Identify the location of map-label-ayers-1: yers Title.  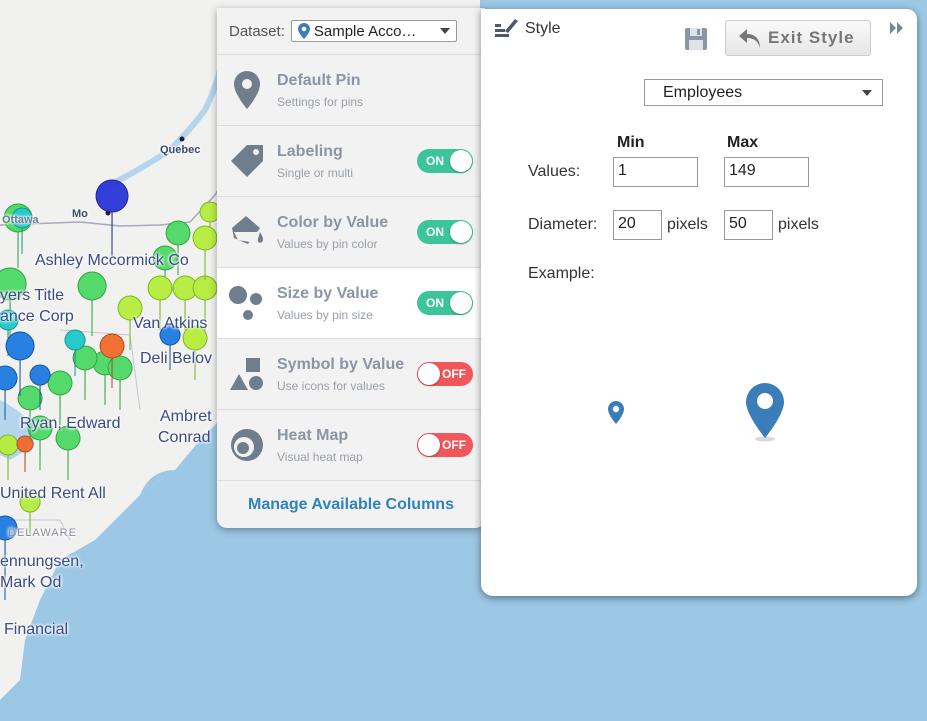
(32, 295).